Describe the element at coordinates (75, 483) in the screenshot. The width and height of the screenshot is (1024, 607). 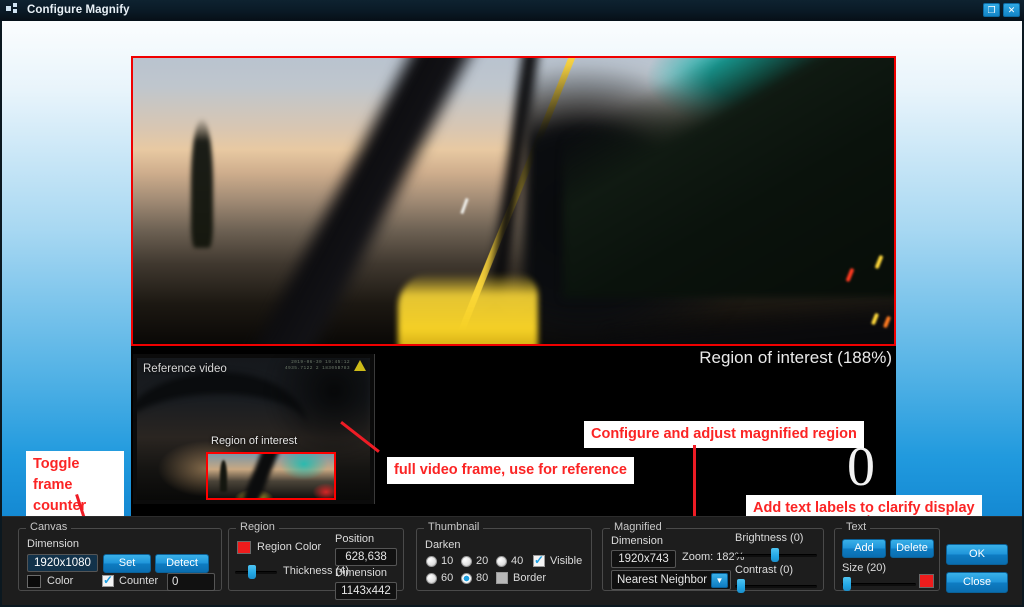
I see `callout-toggle-frame-counter: Toggle frame counter` at that location.